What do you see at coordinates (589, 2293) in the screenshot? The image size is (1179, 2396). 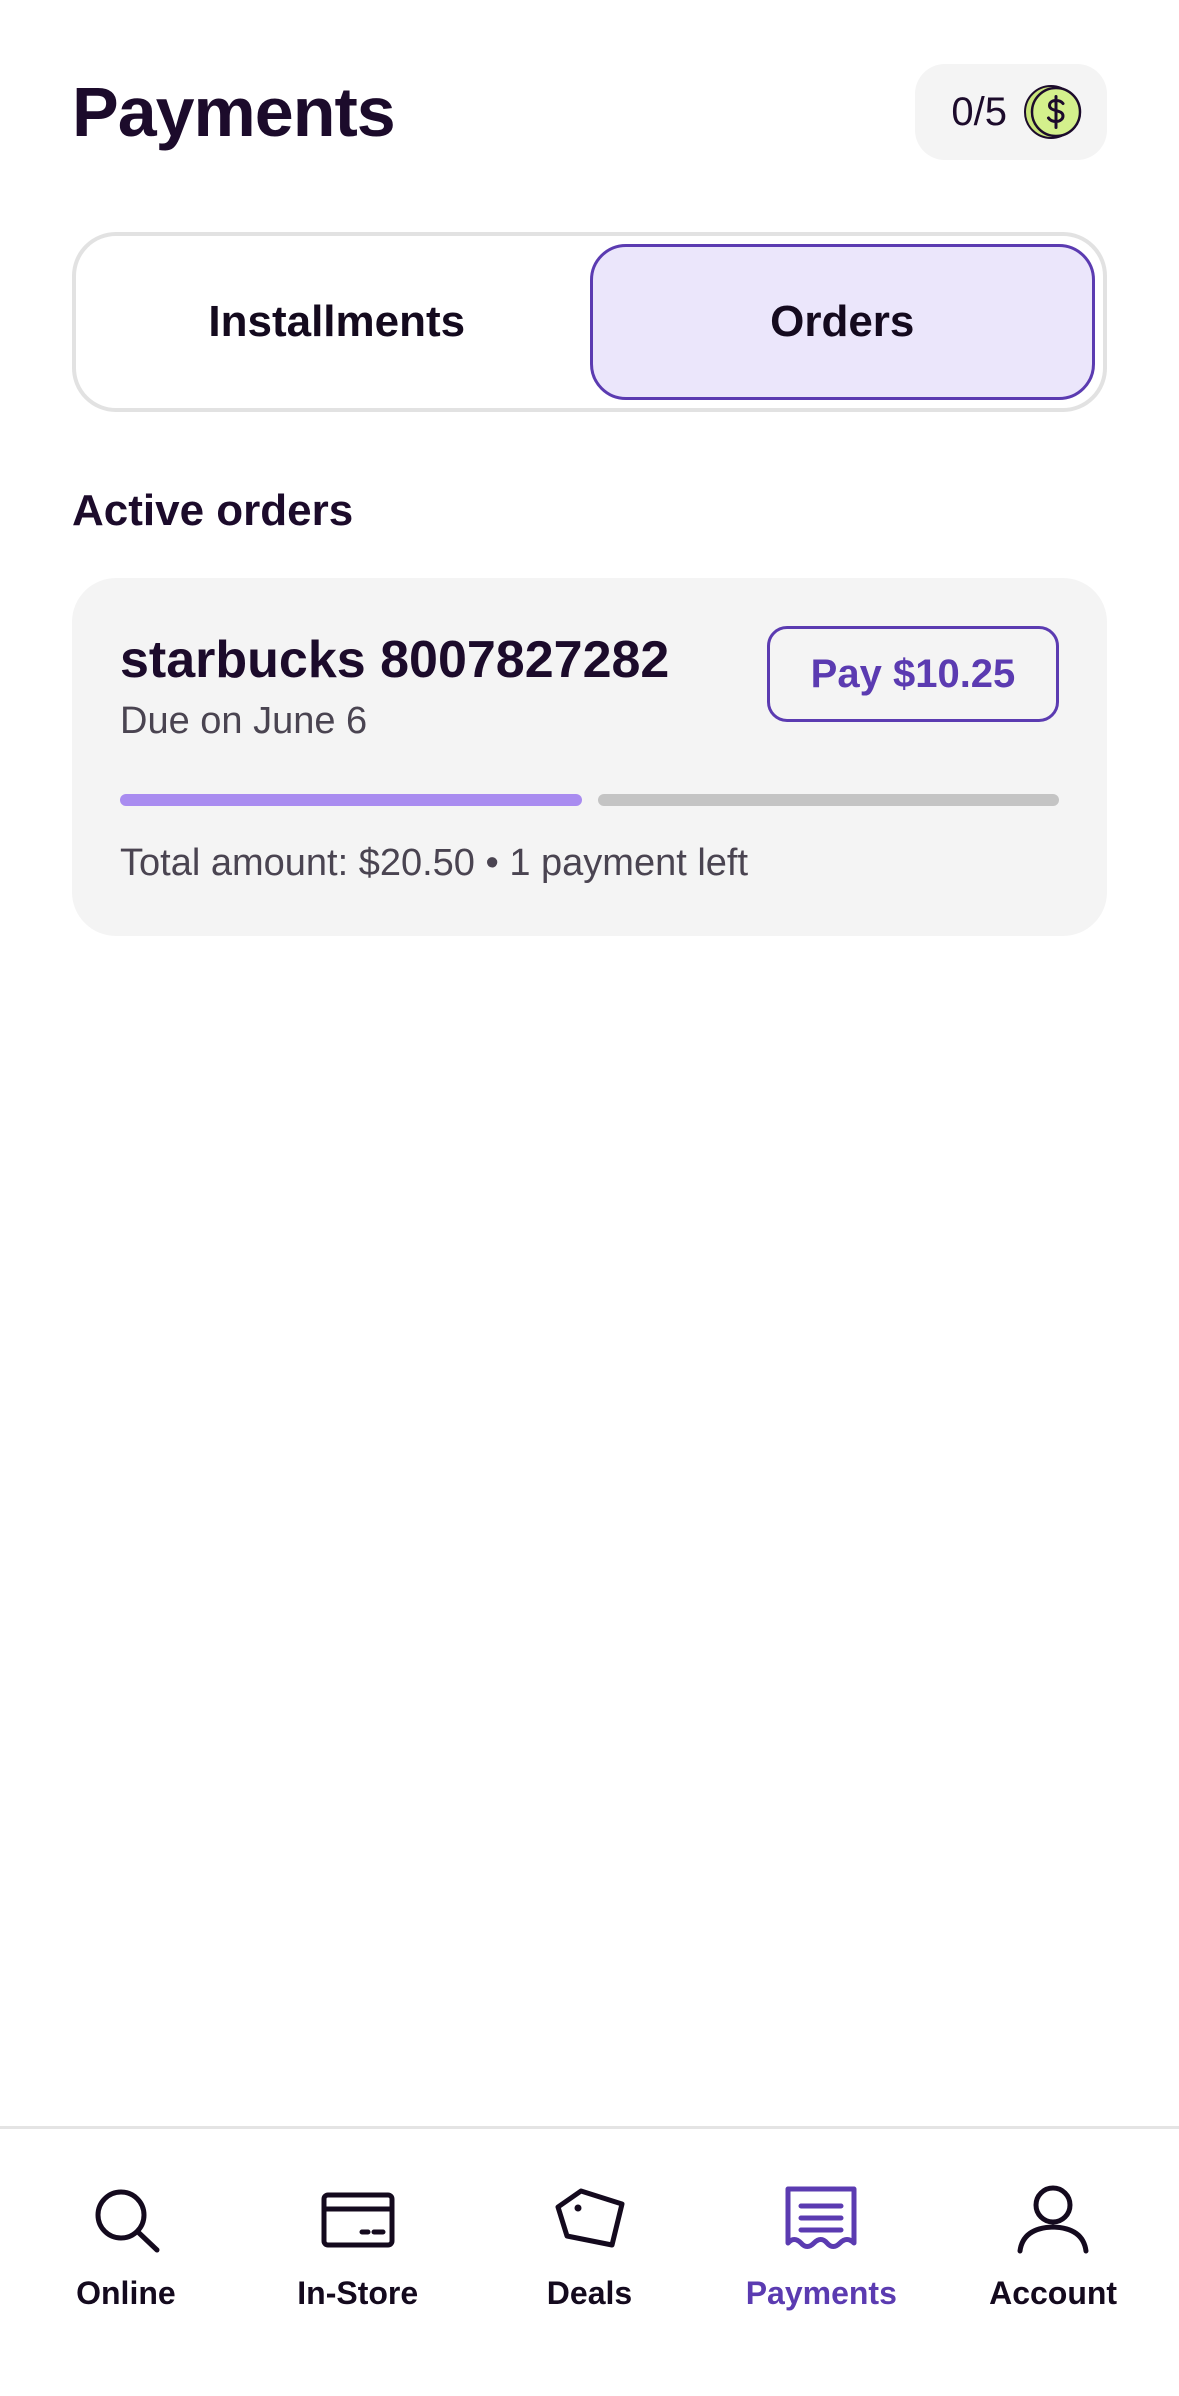 I see `nav-label-deals: Deals` at bounding box center [589, 2293].